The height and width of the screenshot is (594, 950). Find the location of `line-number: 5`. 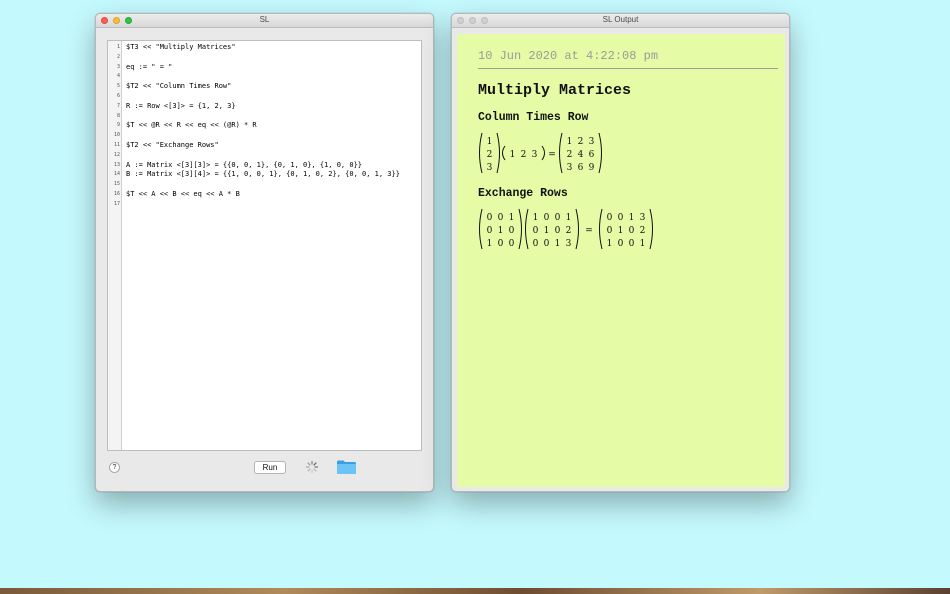

line-number: 5 is located at coordinates (118, 86).